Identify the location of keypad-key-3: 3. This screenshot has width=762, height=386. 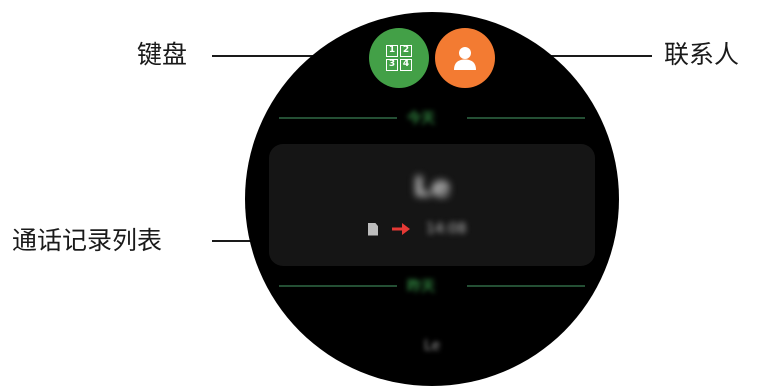
(392, 65).